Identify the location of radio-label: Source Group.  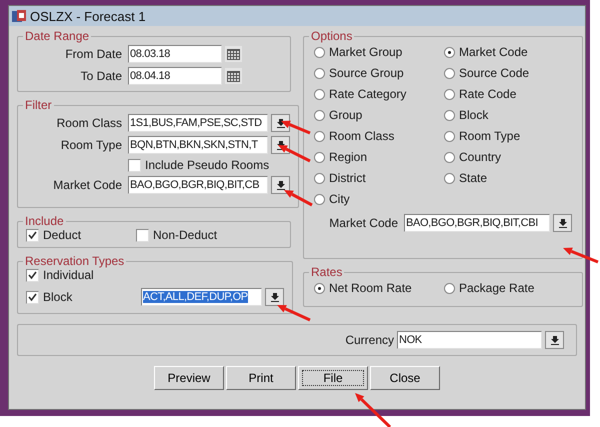
(366, 73).